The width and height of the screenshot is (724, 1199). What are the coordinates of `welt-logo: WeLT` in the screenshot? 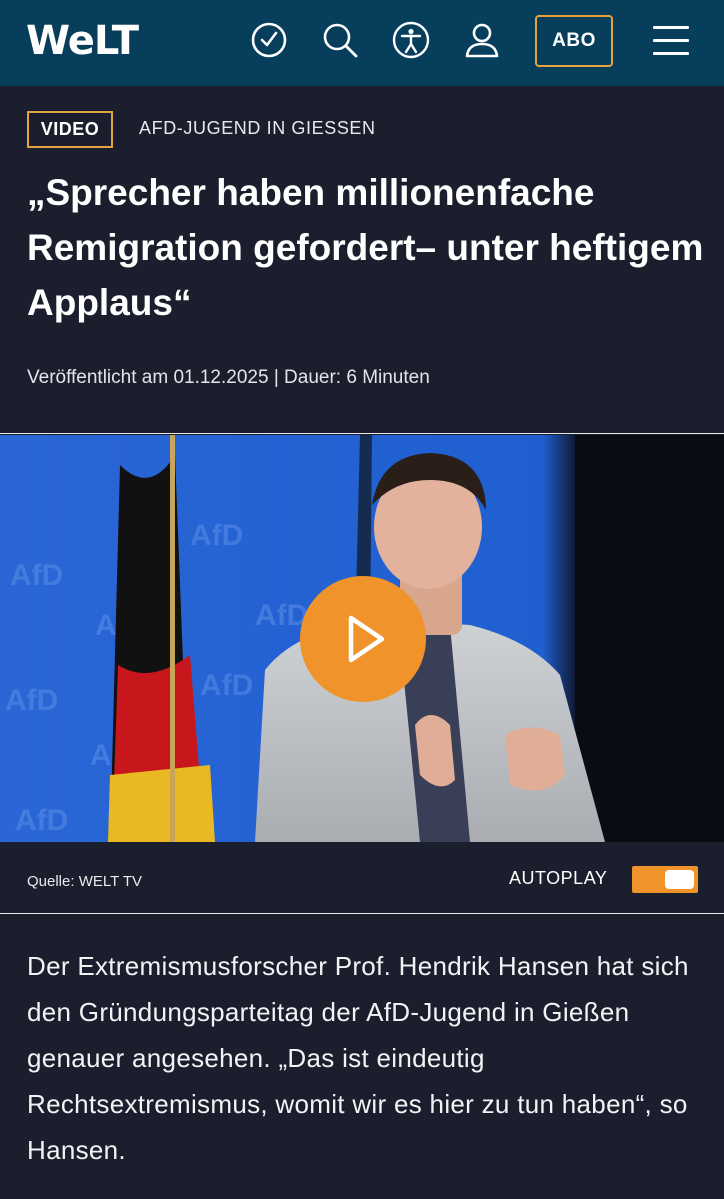 It's located at (82, 41).